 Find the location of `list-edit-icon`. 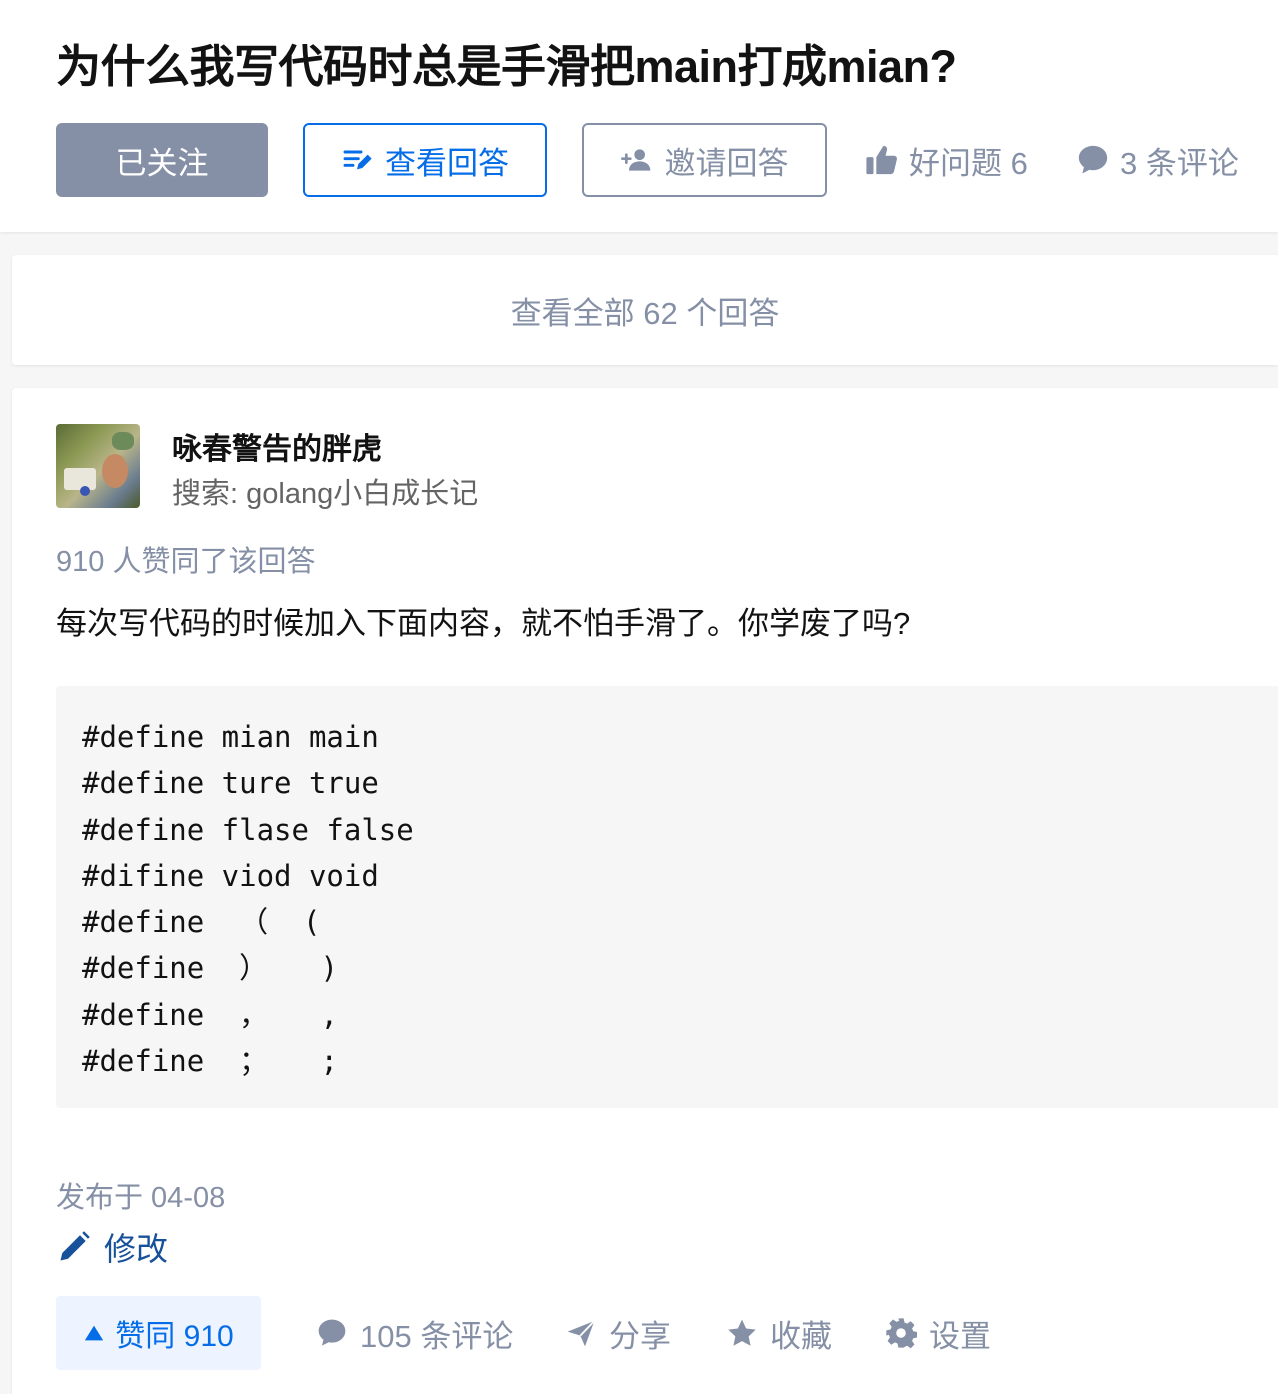

list-edit-icon is located at coordinates (357, 160).